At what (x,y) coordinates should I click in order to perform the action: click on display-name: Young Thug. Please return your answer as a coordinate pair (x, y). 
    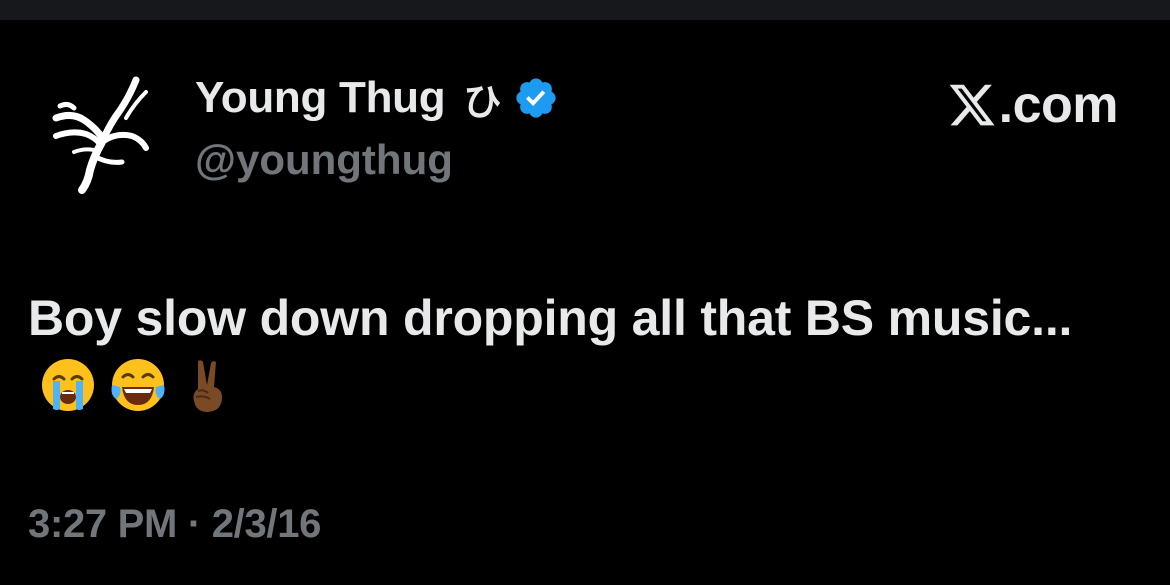
    Looking at the image, I should click on (320, 98).